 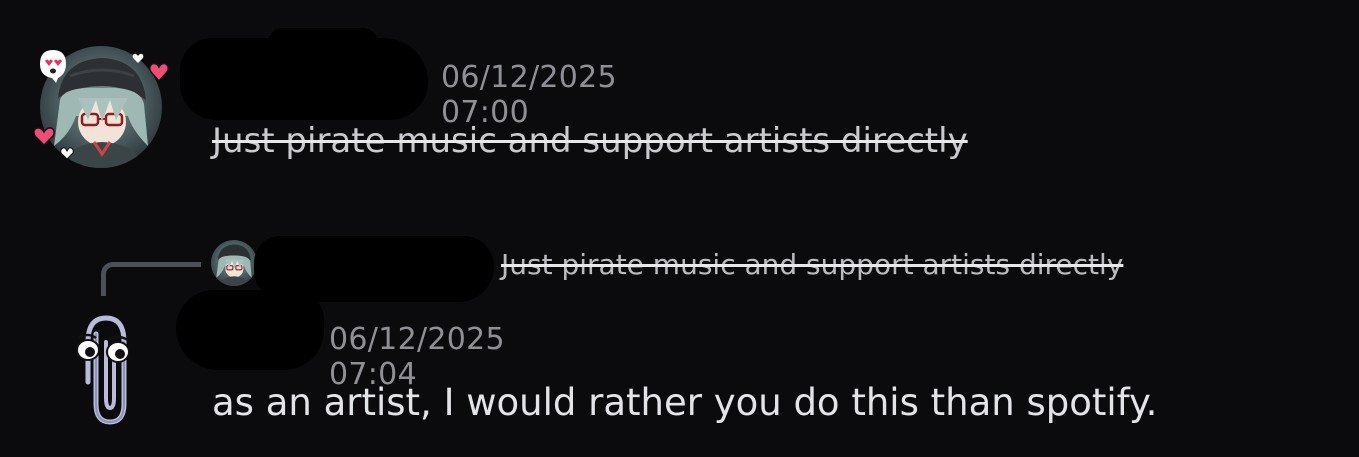 What do you see at coordinates (151, 279) in the screenshot?
I see `reply-connector-line` at bounding box center [151, 279].